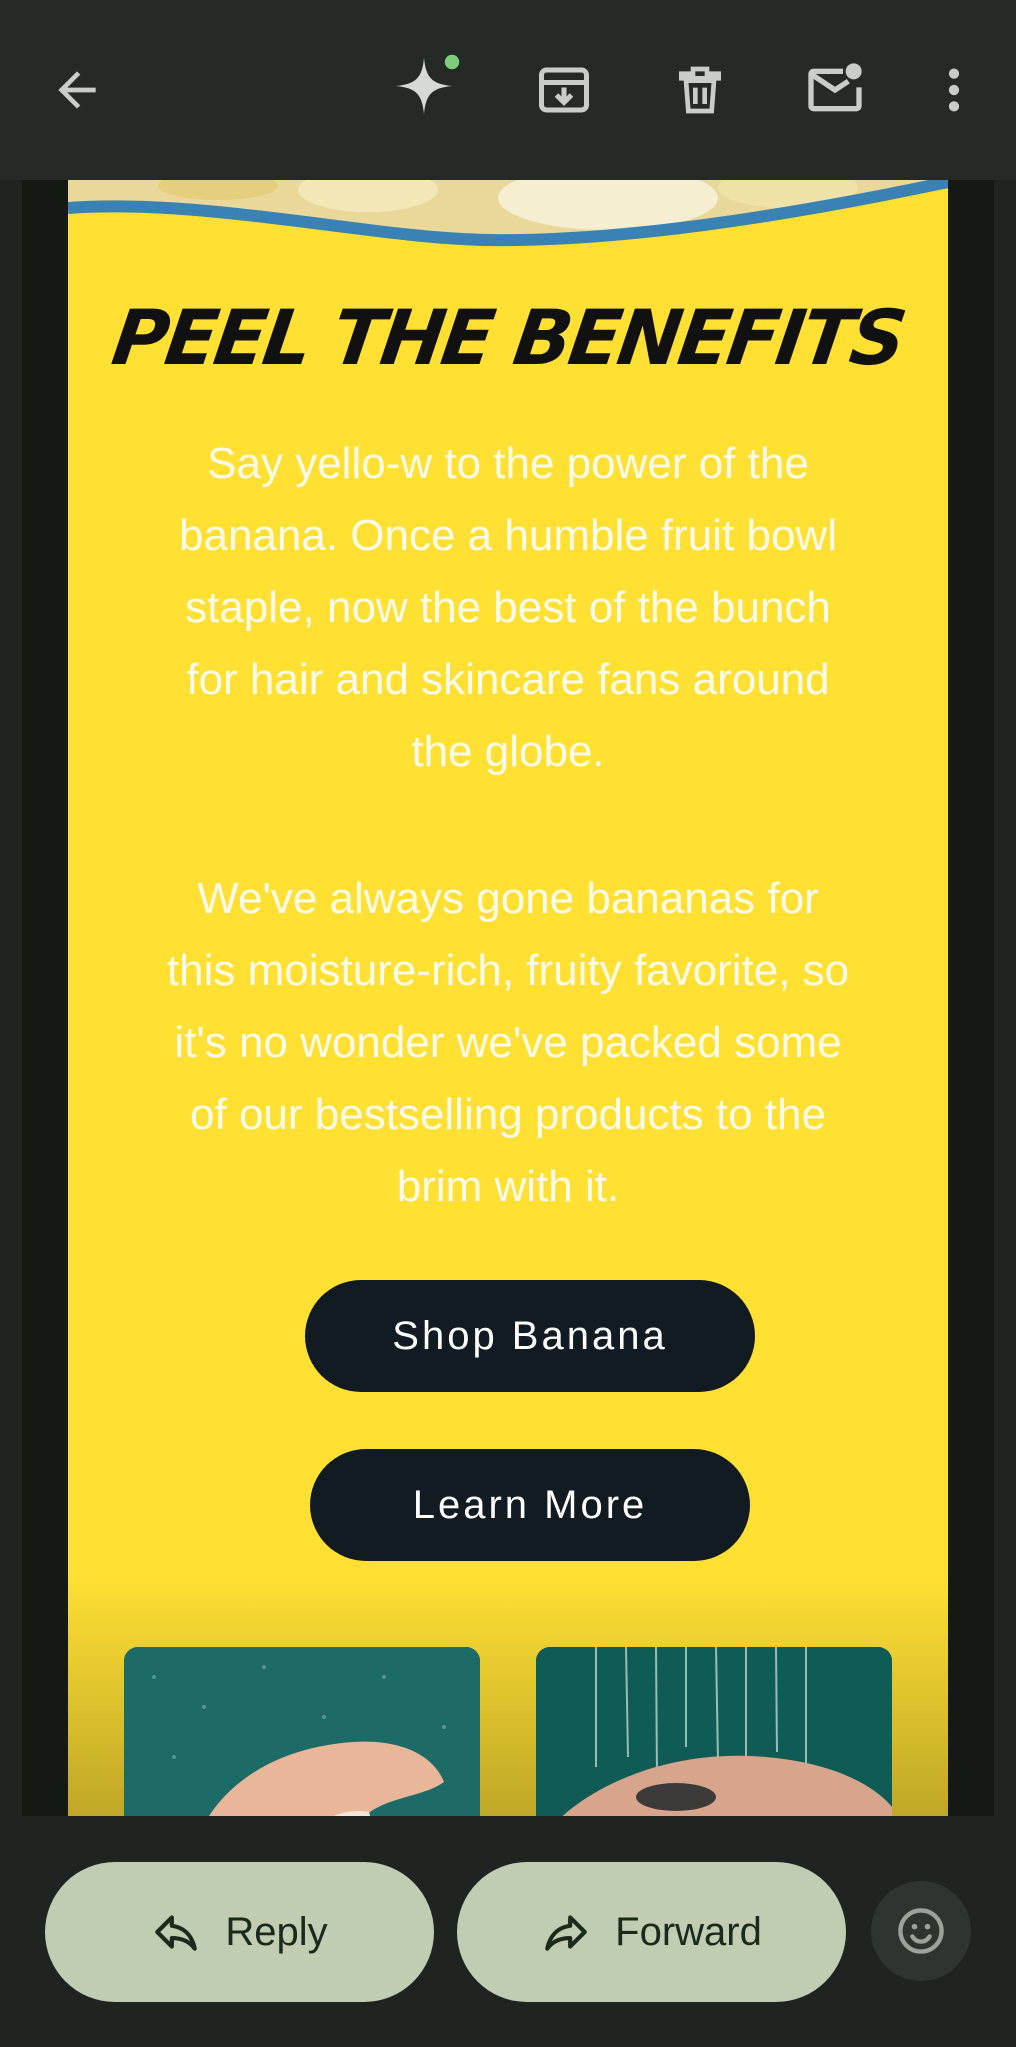  What do you see at coordinates (508, 90) in the screenshot?
I see `top-app-bar` at bounding box center [508, 90].